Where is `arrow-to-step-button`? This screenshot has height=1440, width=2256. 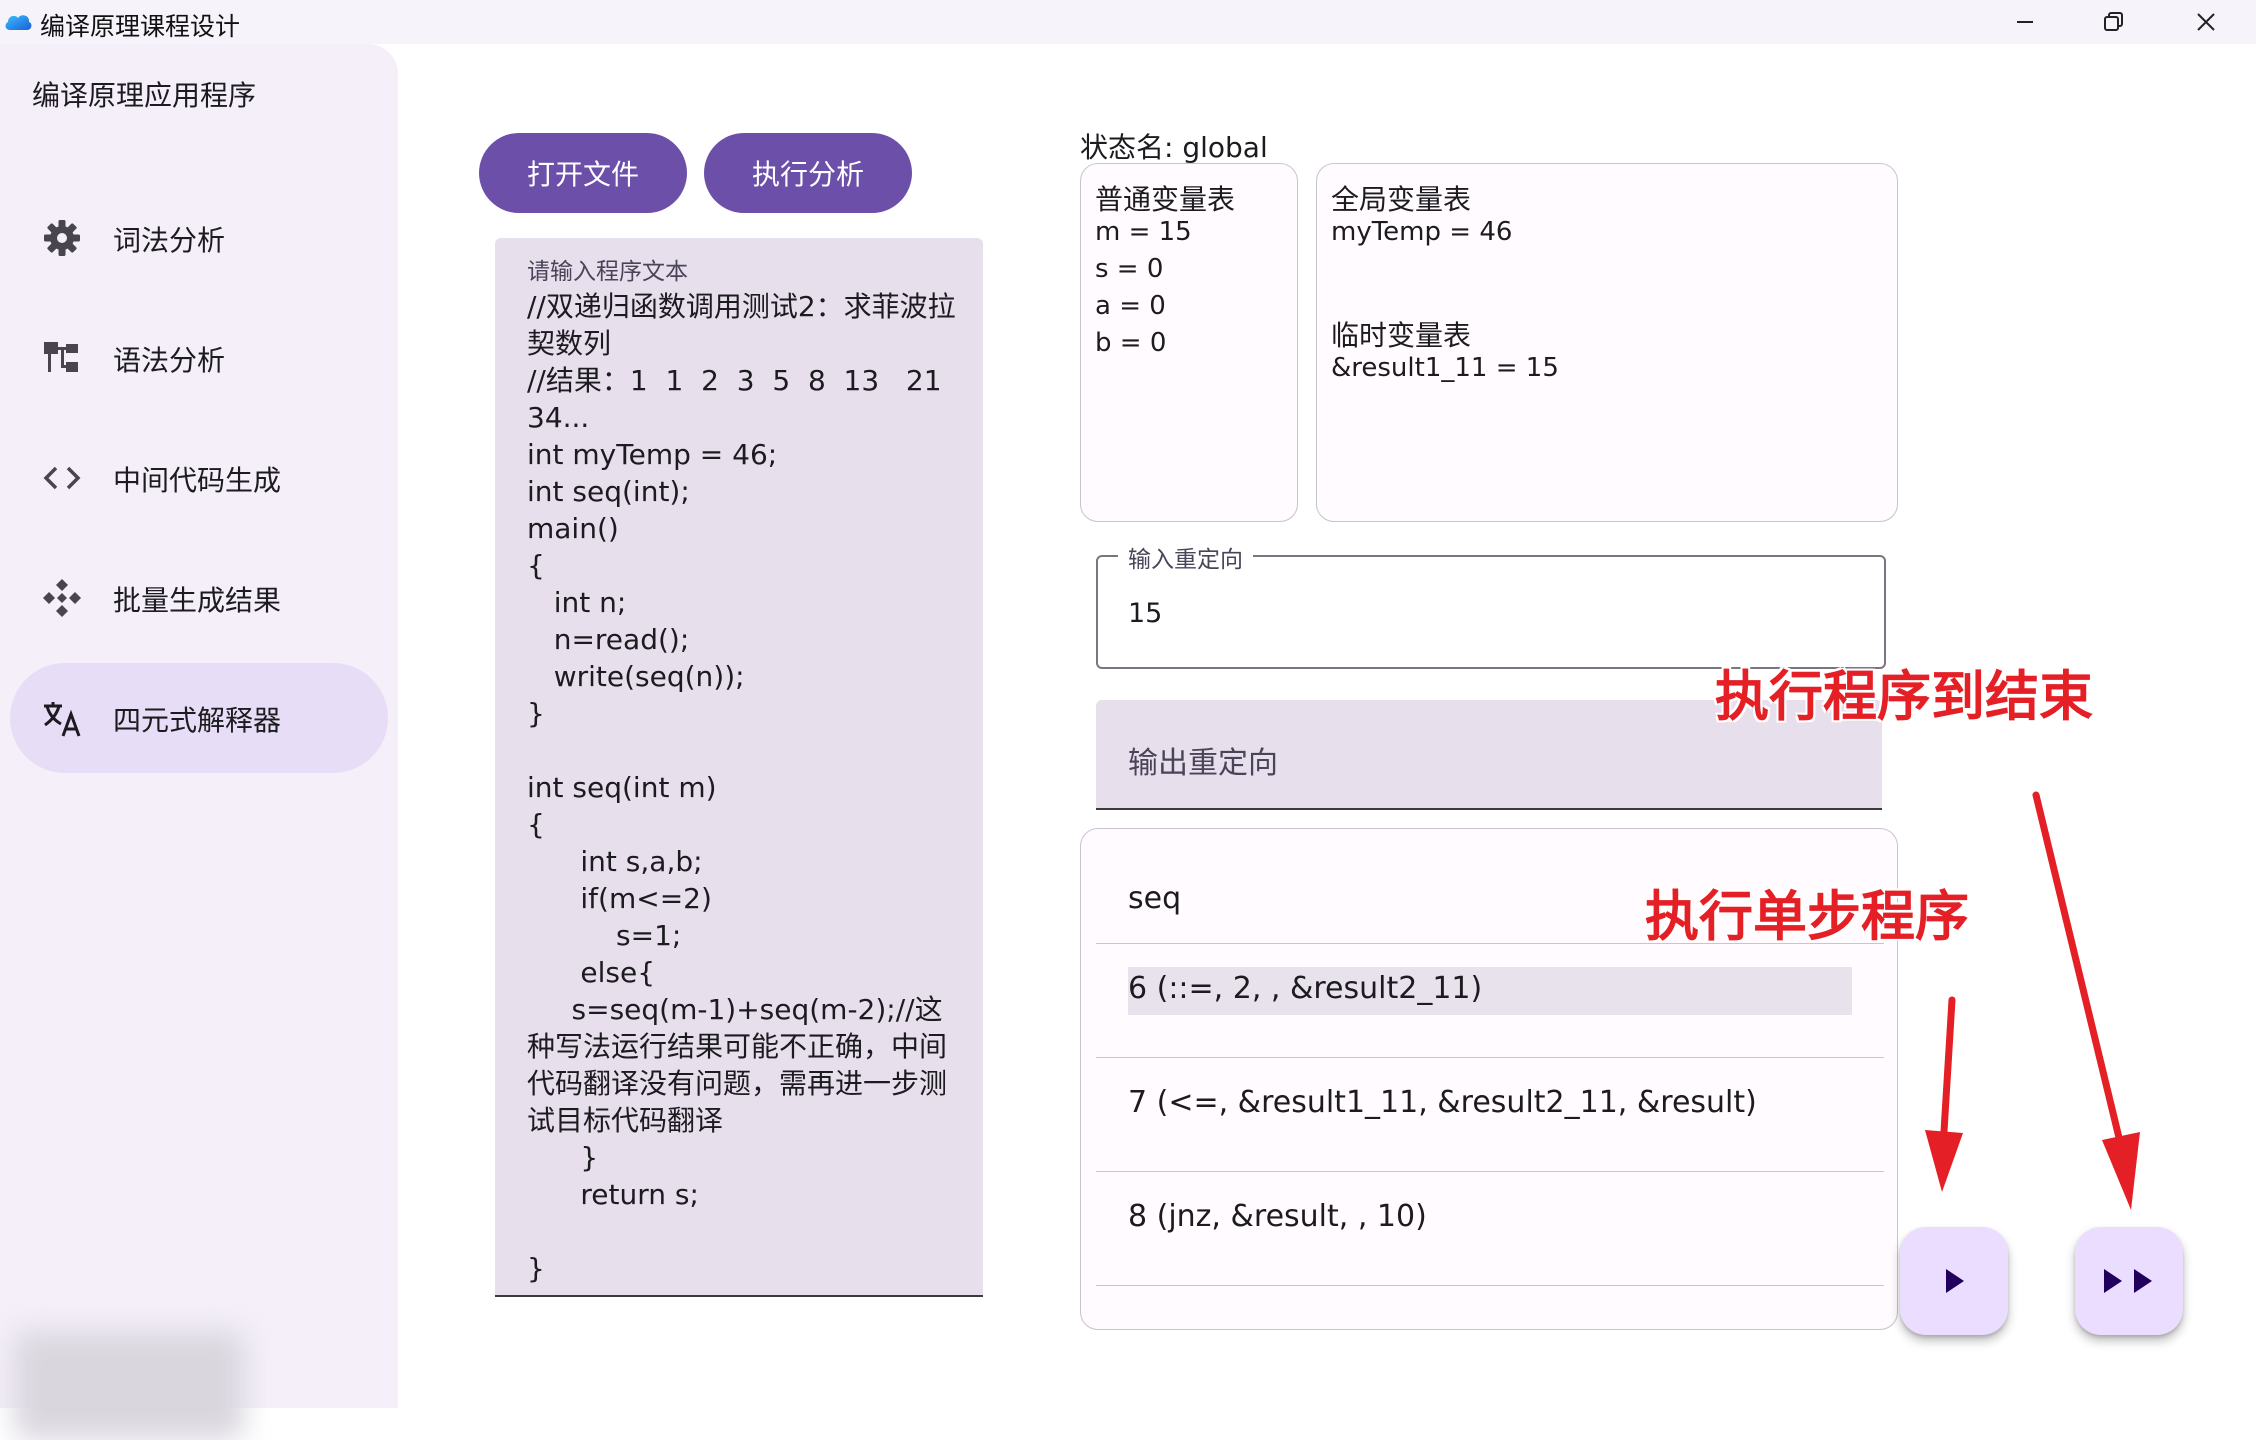
arrow-to-step-button is located at coordinates (1944, 1094).